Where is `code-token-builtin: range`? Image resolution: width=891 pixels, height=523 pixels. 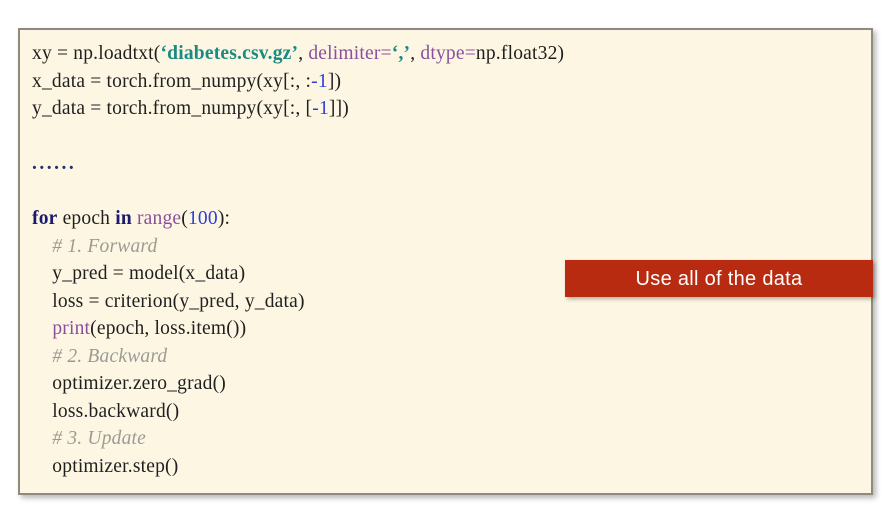 code-token-builtin: range is located at coordinates (159, 218).